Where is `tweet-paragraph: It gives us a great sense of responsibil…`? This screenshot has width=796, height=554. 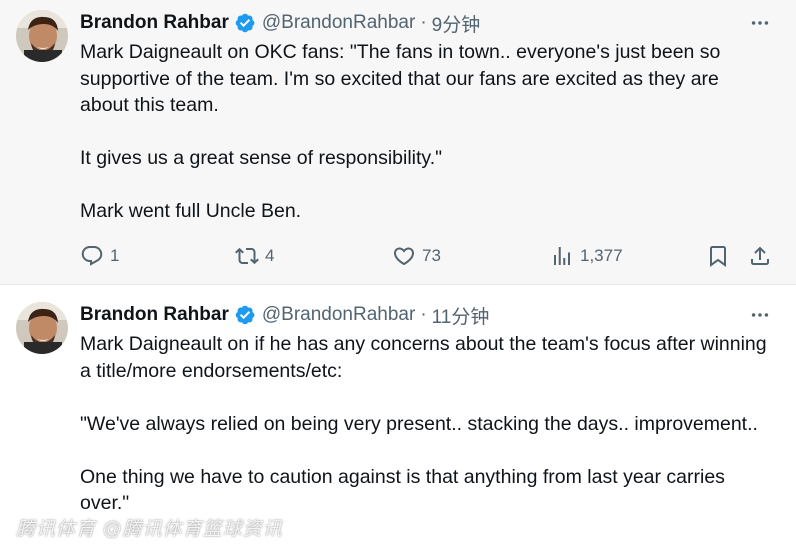
tweet-paragraph: It gives us a great sense of responsibil… is located at coordinates (261, 158).